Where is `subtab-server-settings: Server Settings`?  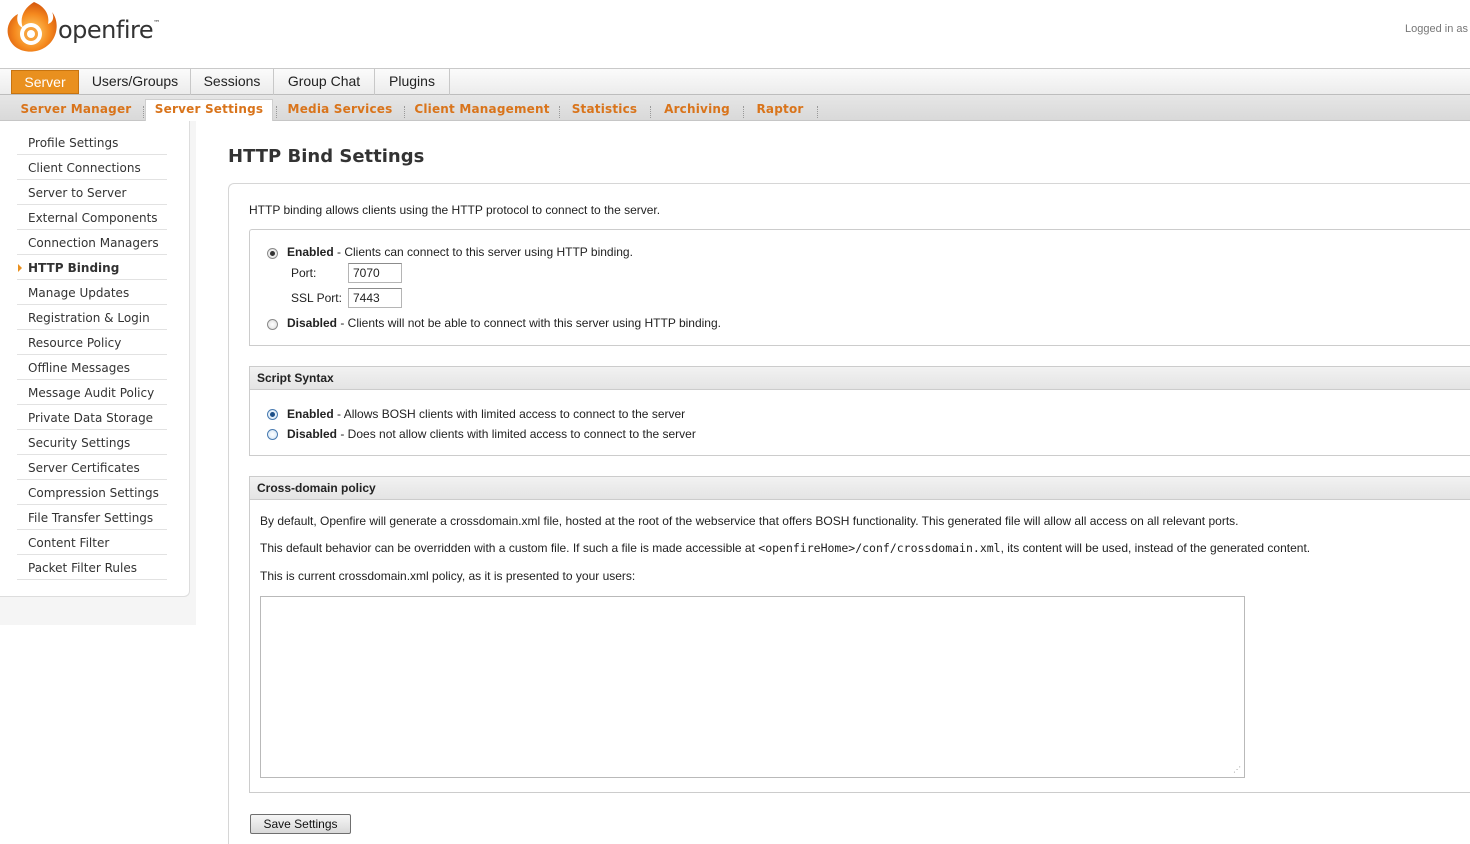 subtab-server-settings: Server Settings is located at coordinates (209, 110).